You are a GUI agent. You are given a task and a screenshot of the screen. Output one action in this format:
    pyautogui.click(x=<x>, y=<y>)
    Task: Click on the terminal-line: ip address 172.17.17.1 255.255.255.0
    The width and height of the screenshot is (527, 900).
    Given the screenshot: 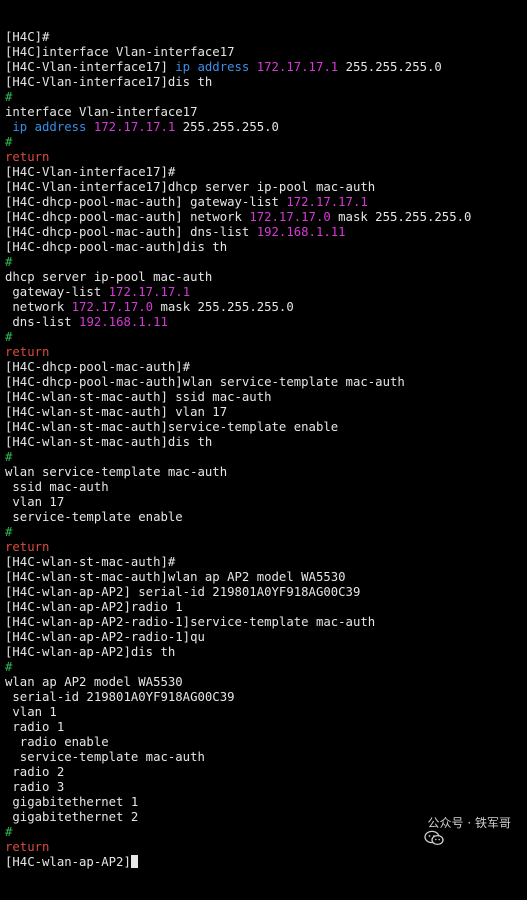 What is the action you would take?
    pyautogui.click(x=266, y=127)
    